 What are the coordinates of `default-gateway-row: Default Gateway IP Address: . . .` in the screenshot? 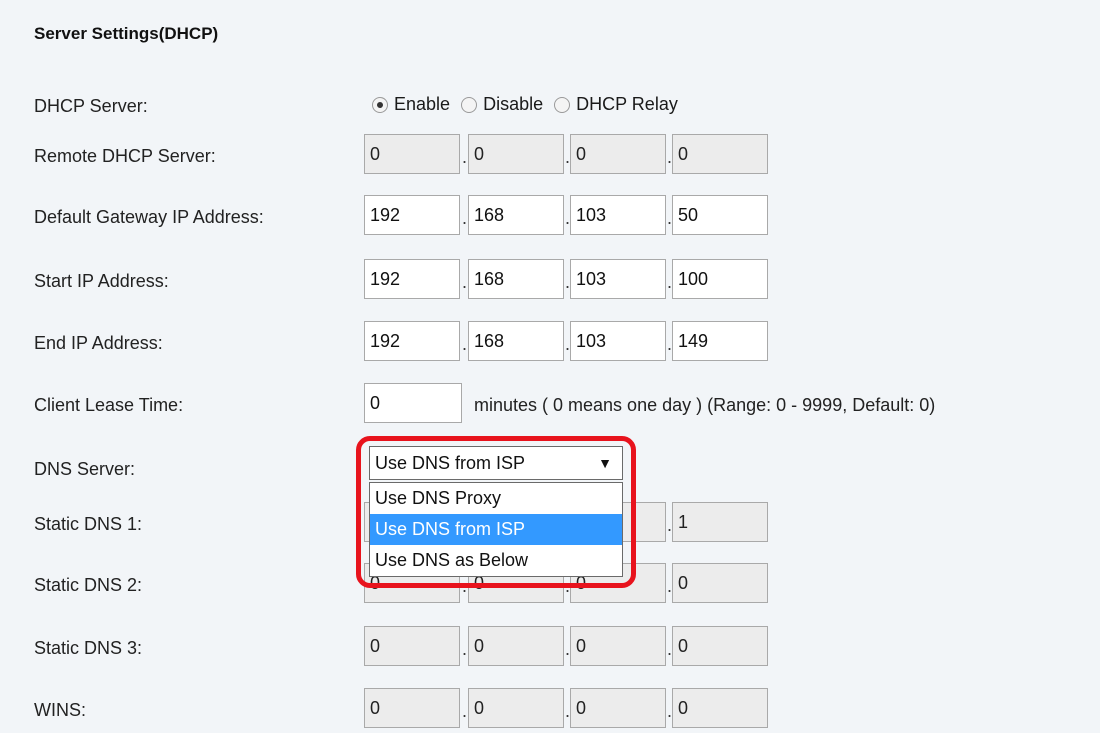 It's located at (550, 219).